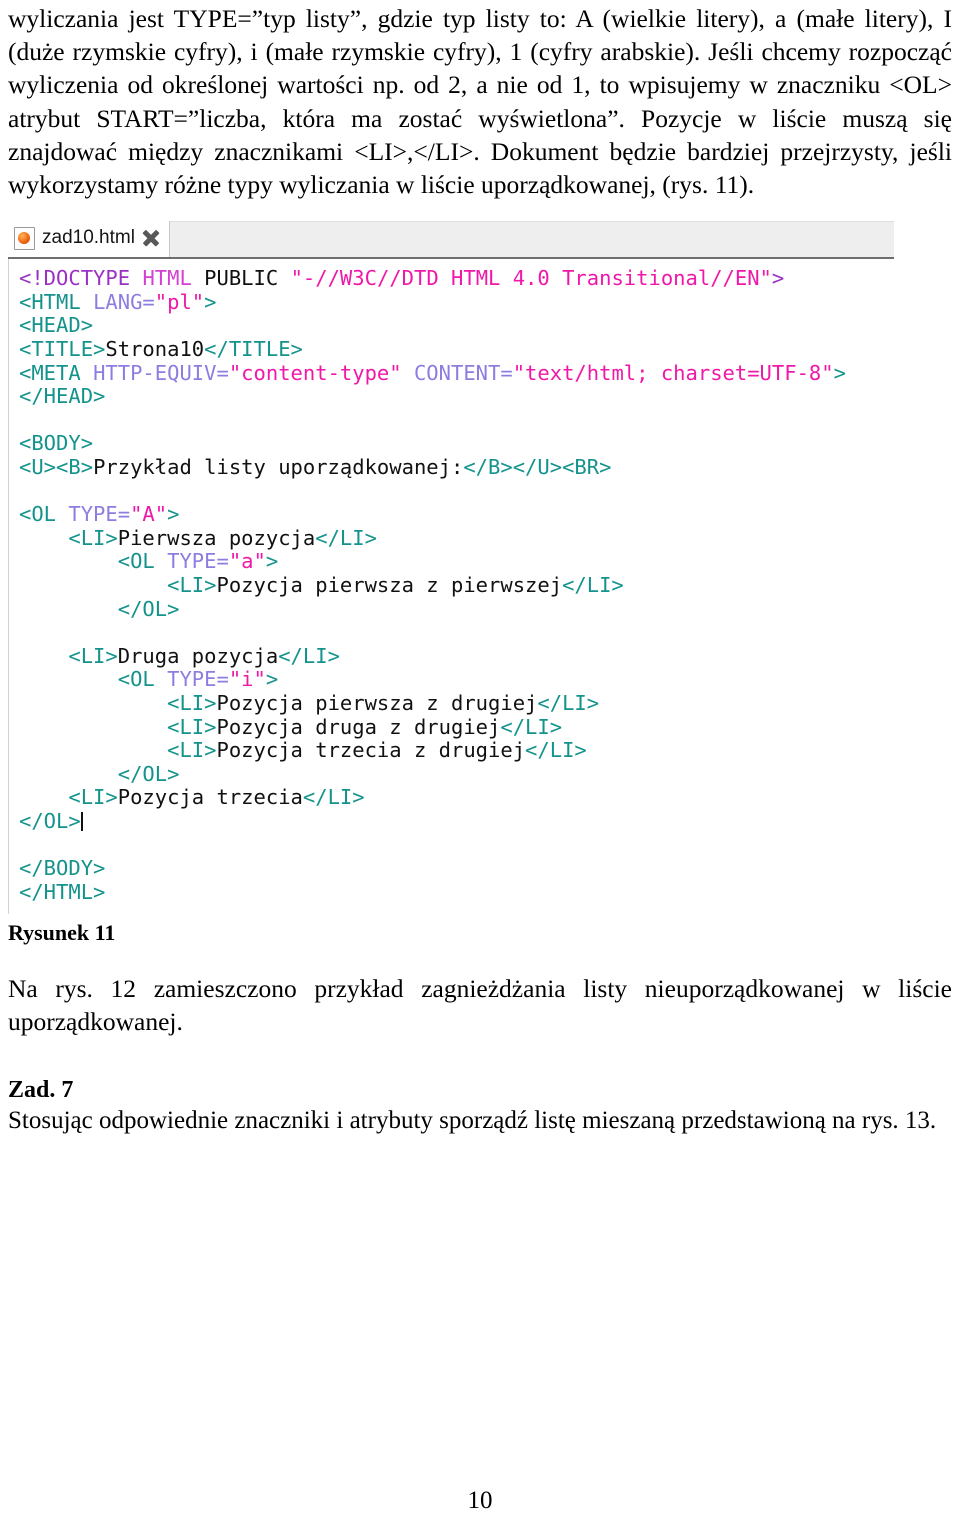  I want to click on code-line: <BODY>, so click(451, 444).